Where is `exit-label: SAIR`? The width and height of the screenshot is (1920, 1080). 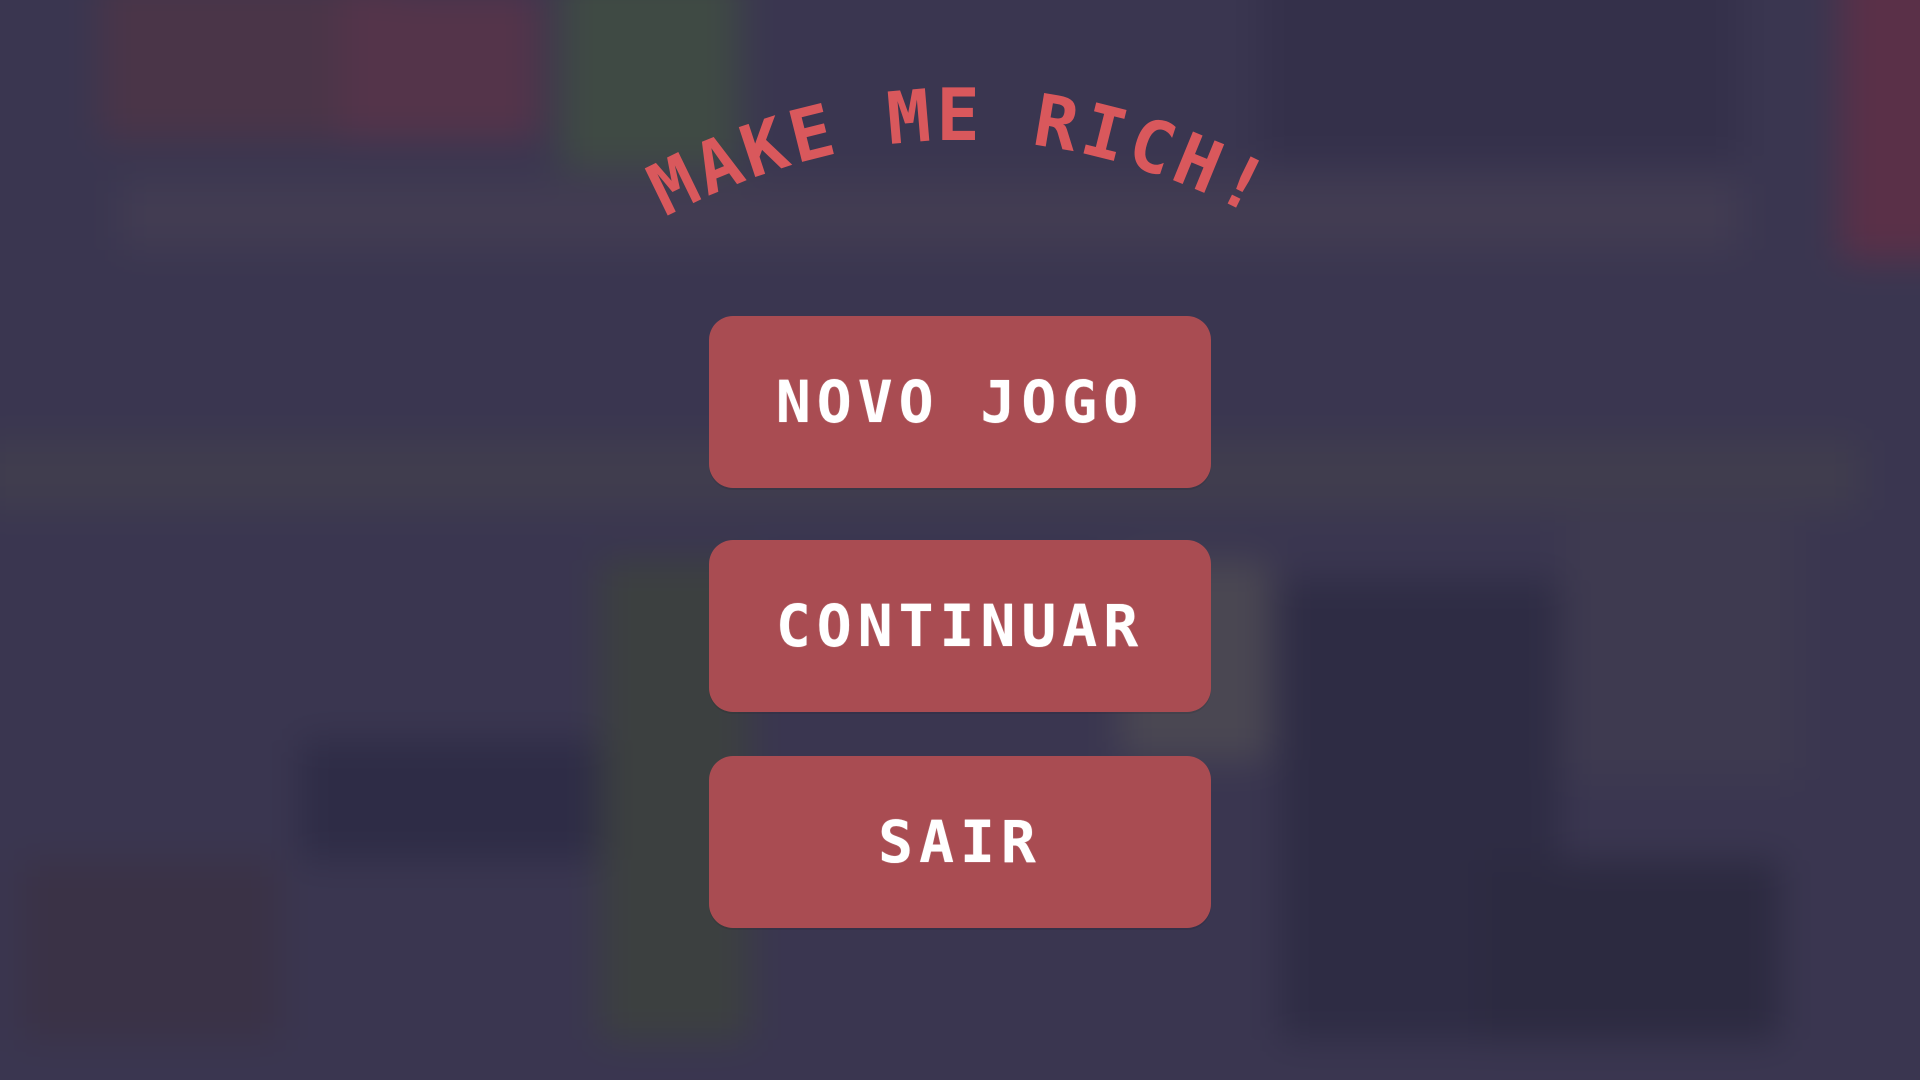 exit-label: SAIR is located at coordinates (960, 842).